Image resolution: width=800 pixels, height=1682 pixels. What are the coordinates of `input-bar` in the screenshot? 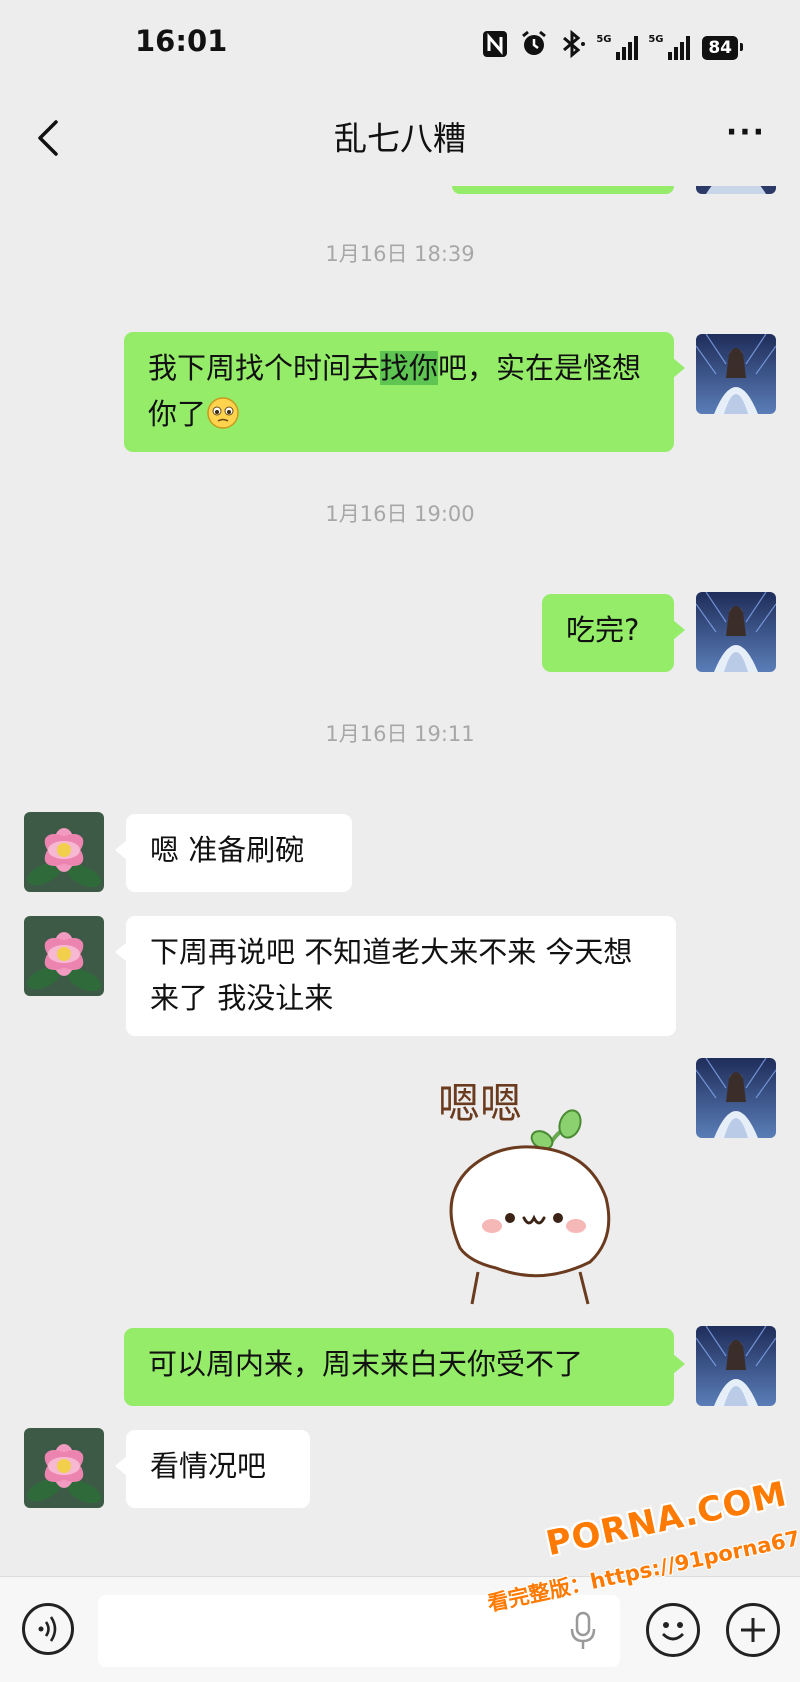 It's located at (400, 1629).